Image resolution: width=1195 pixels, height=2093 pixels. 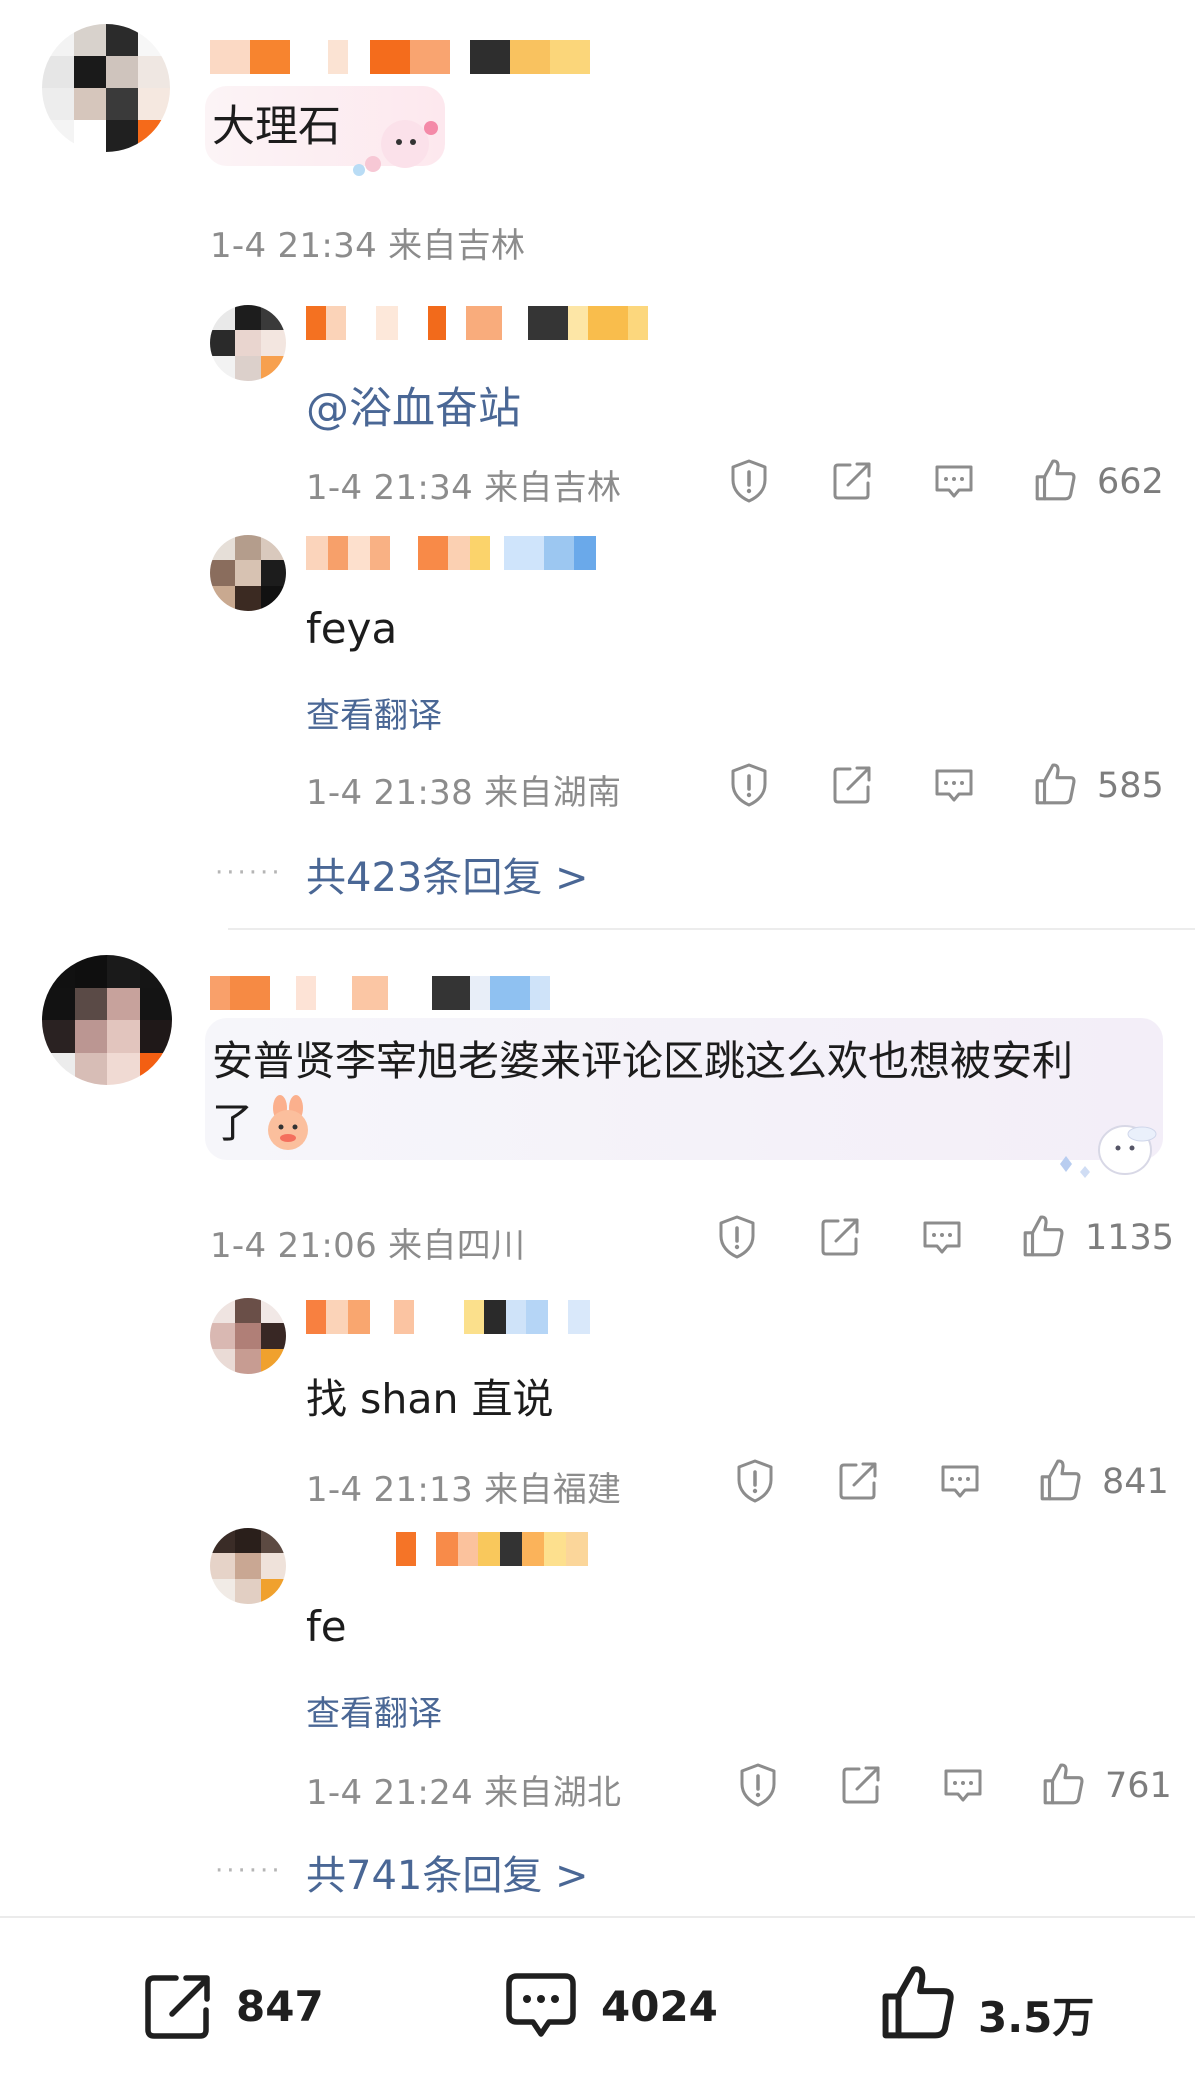 What do you see at coordinates (1135, 1482) in the screenshot?
I see `like-count: 841` at bounding box center [1135, 1482].